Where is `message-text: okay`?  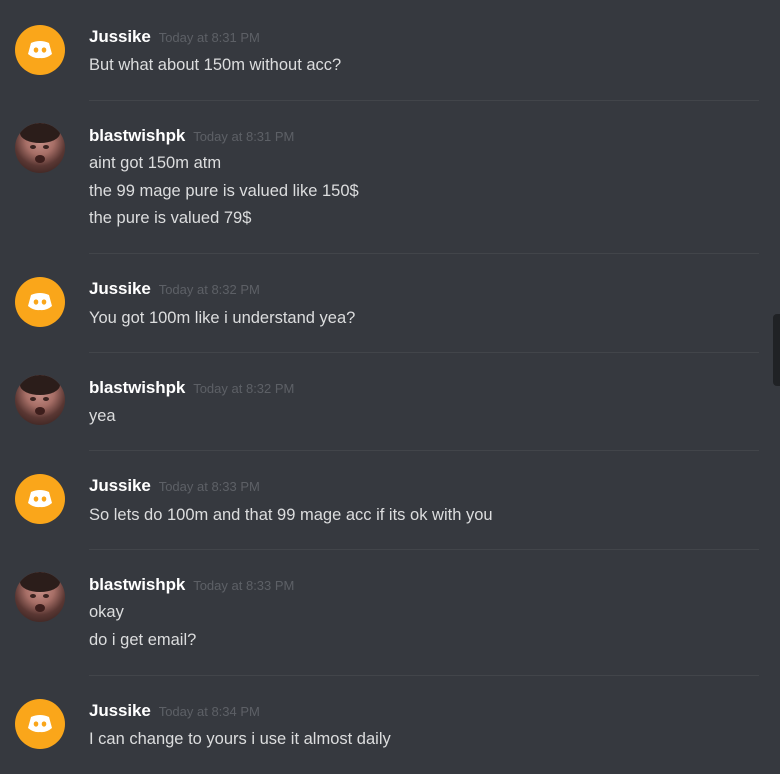 message-text: okay is located at coordinates (106, 612).